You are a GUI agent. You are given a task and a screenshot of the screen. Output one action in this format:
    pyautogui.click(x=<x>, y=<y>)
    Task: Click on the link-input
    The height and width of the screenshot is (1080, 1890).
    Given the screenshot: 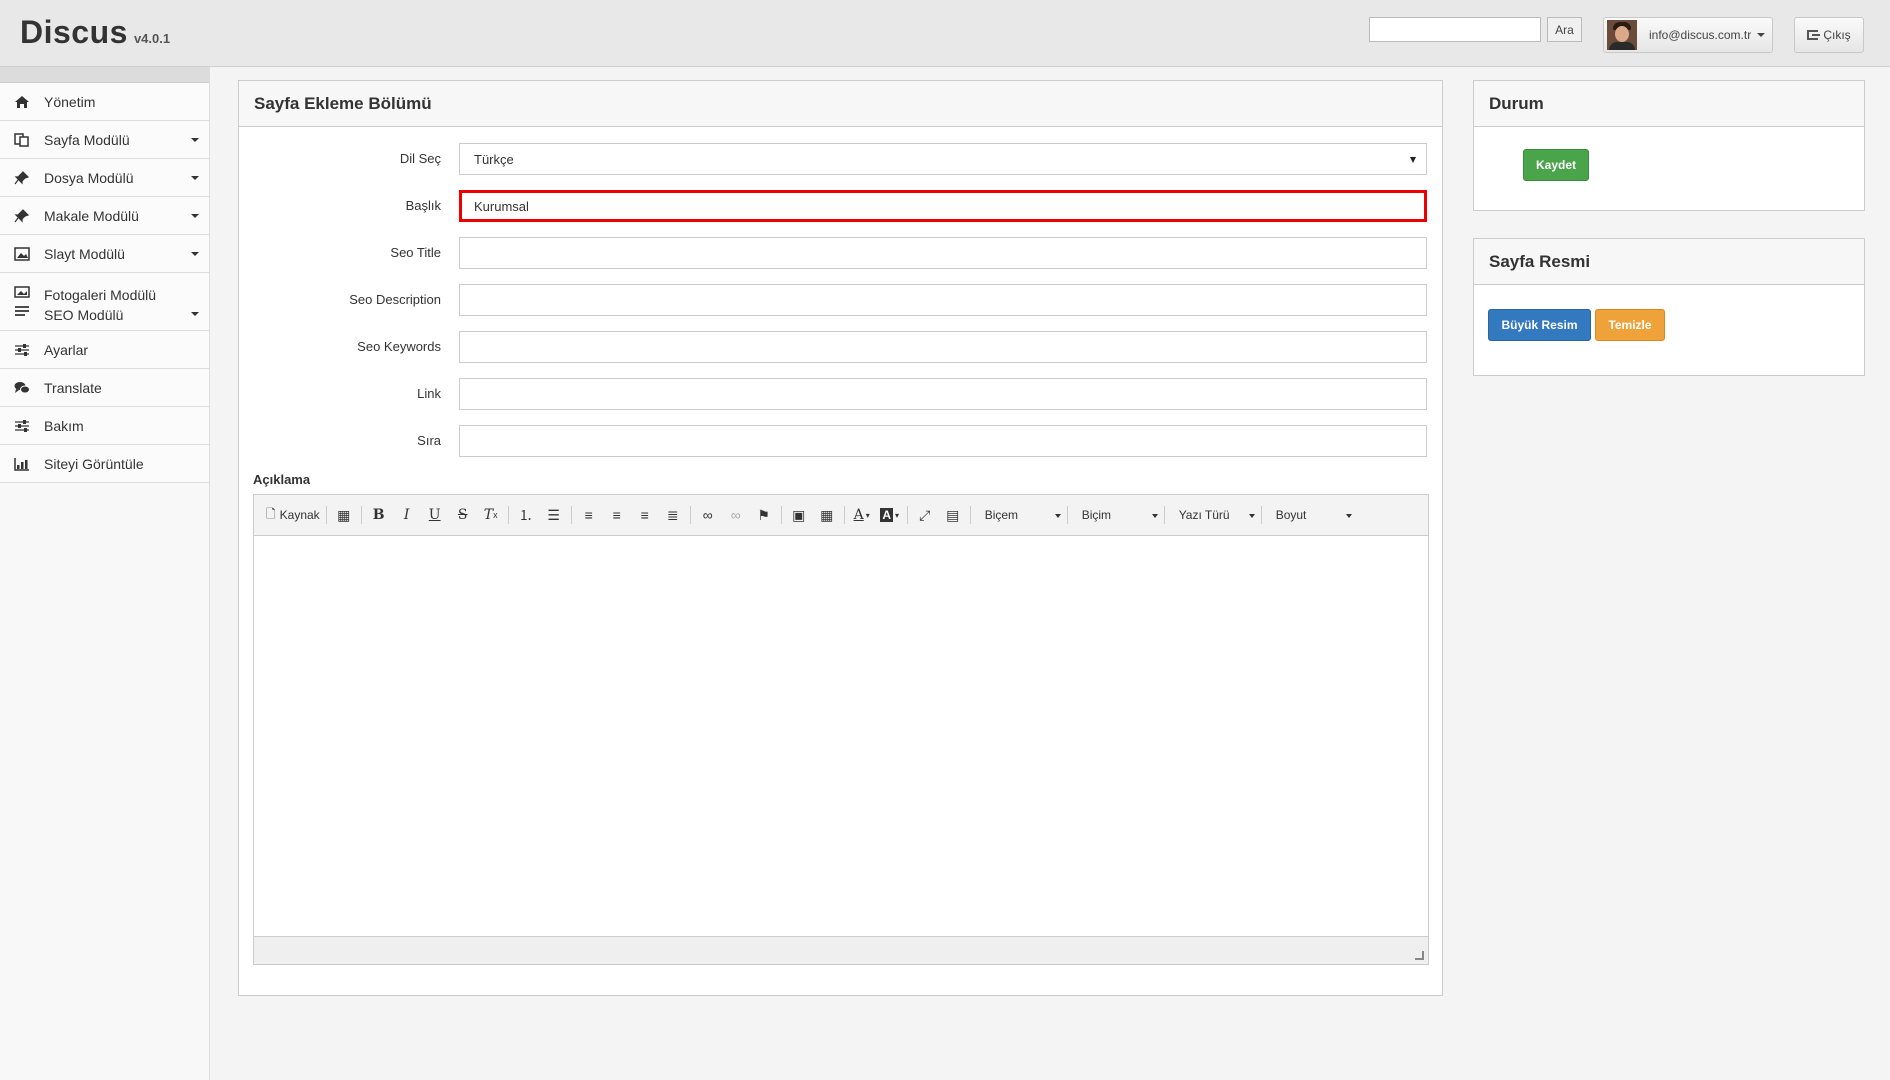 What is the action you would take?
    pyautogui.click(x=943, y=394)
    